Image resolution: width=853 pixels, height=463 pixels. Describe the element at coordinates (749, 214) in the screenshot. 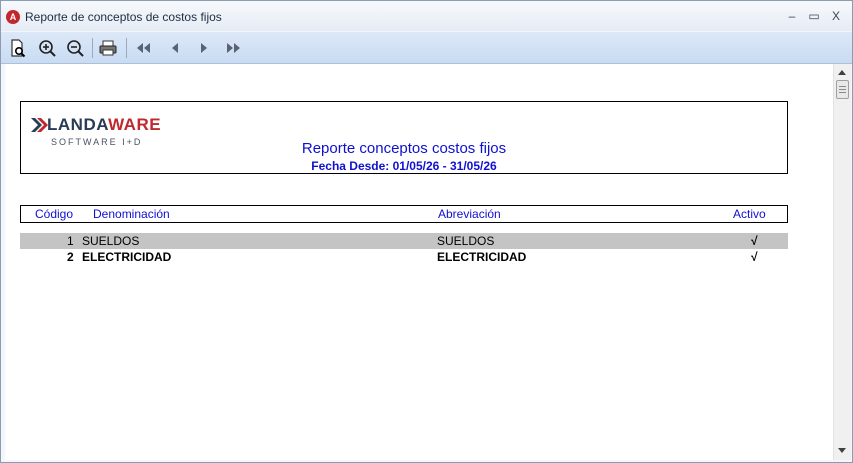

I see `column-header-active: Activo` at that location.